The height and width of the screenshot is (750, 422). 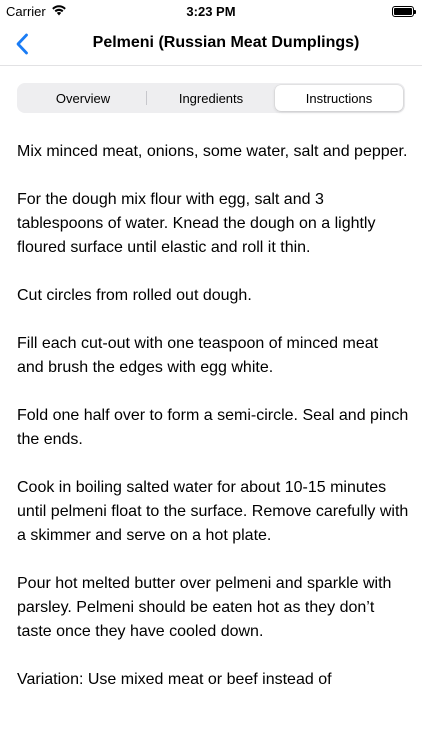 I want to click on tab-instructions: Instructions, so click(x=339, y=98).